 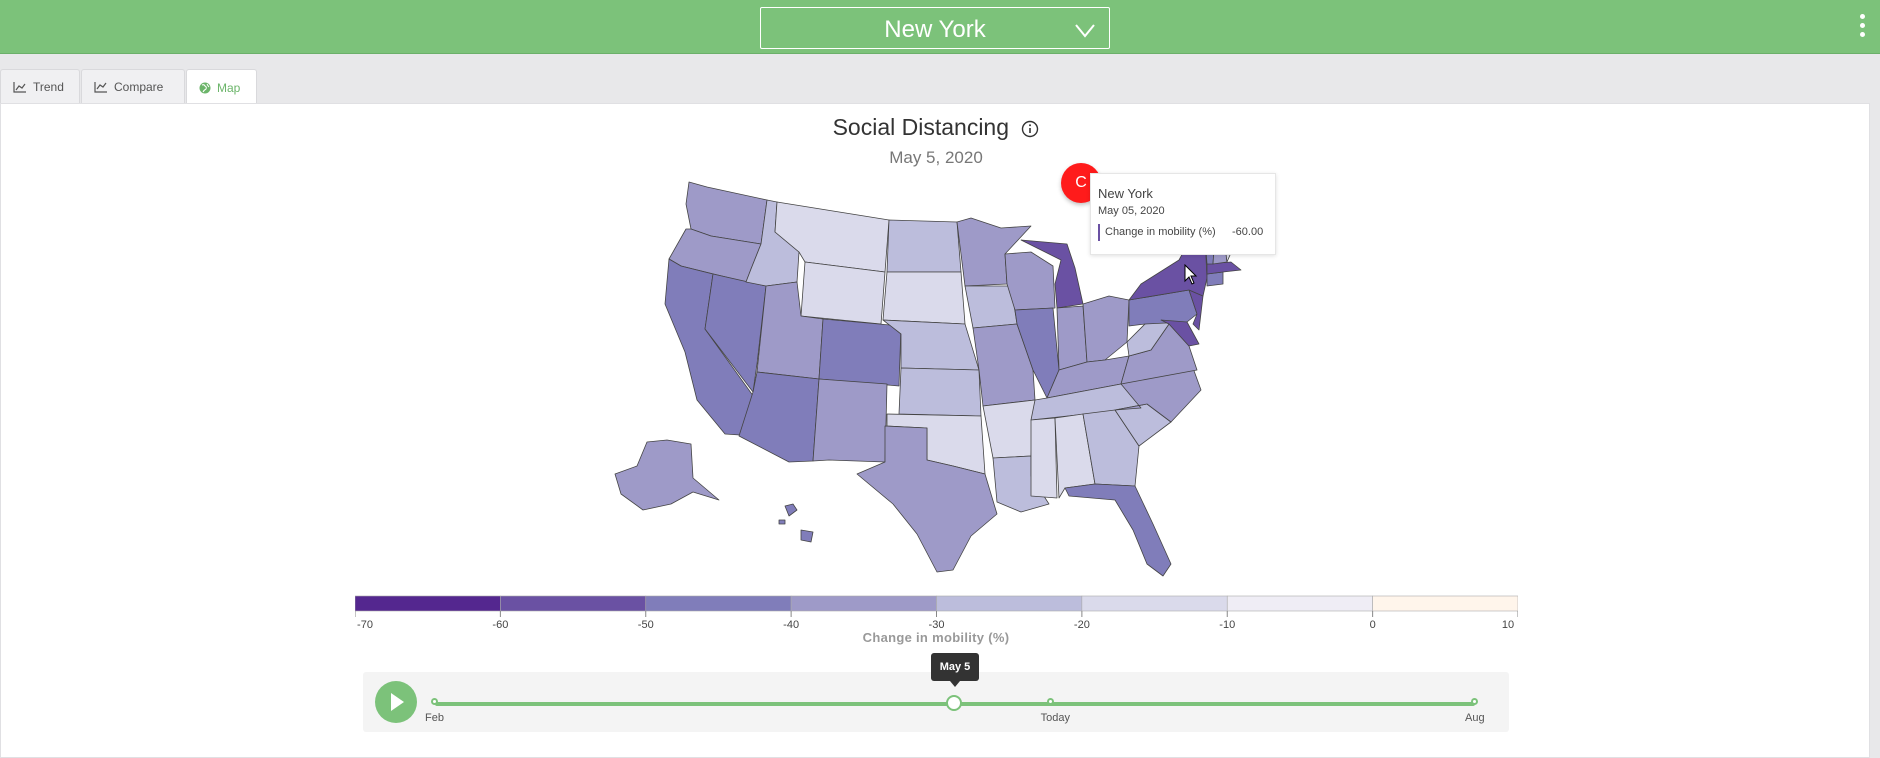 I want to click on timeline-handle, so click(x=954, y=703).